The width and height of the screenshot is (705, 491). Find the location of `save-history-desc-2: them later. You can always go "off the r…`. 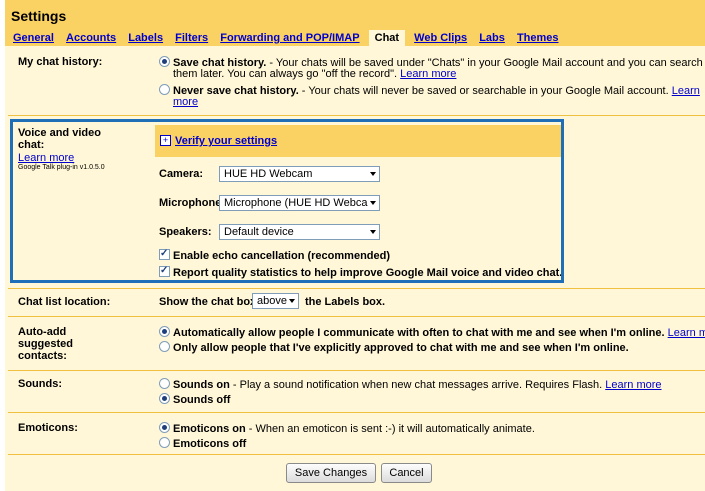

save-history-desc-2: them later. You can always go "off the r… is located at coordinates (314, 74).